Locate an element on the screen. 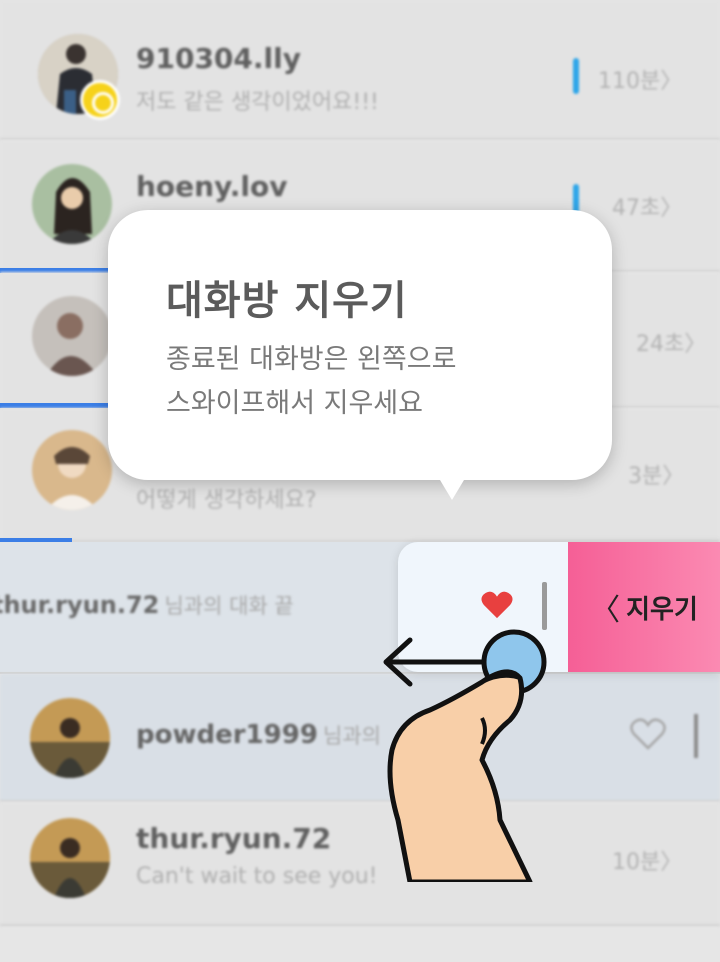  verified-badge-icon is located at coordinates (100, 100).